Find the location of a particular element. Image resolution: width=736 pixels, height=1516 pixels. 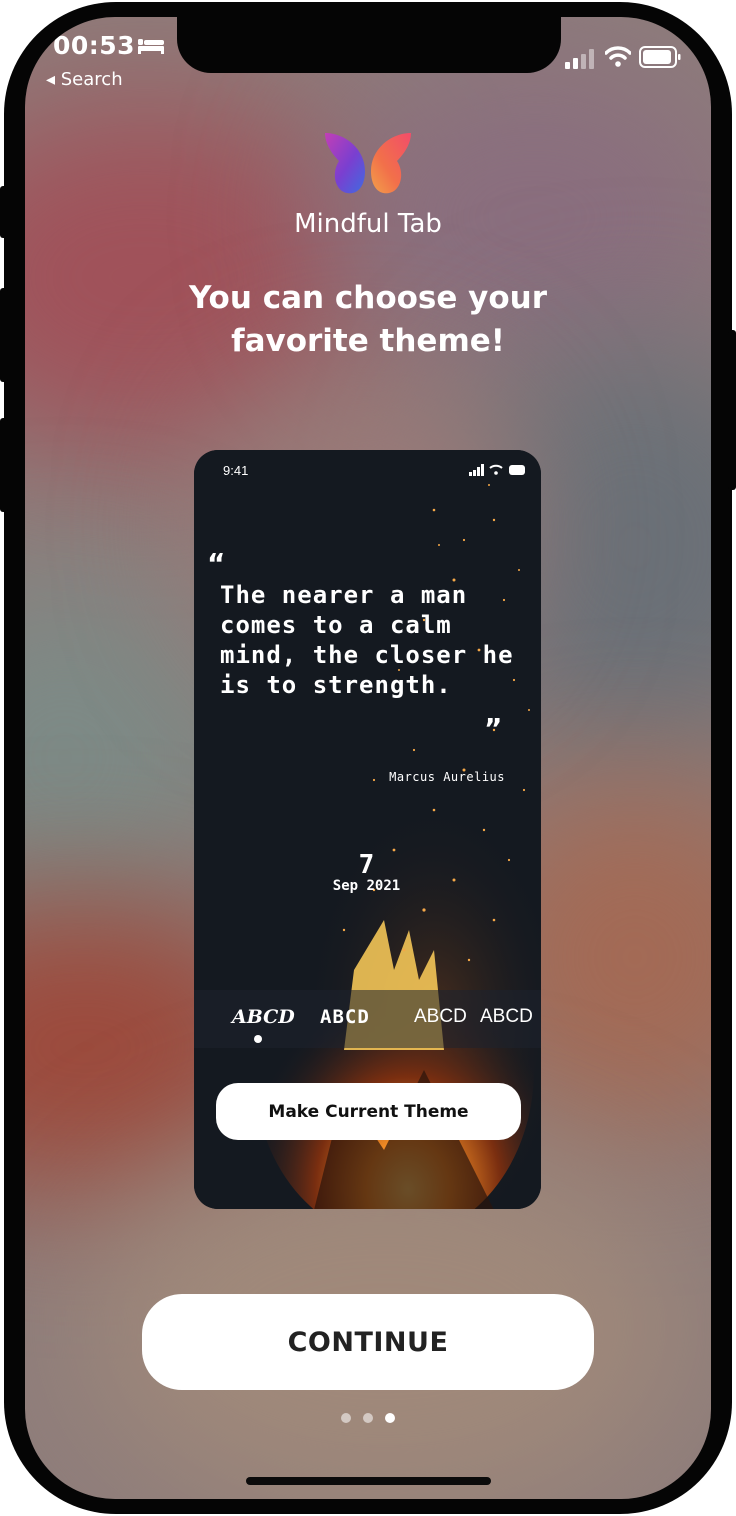

font-option-1: ABCD is located at coordinates (263, 1017).